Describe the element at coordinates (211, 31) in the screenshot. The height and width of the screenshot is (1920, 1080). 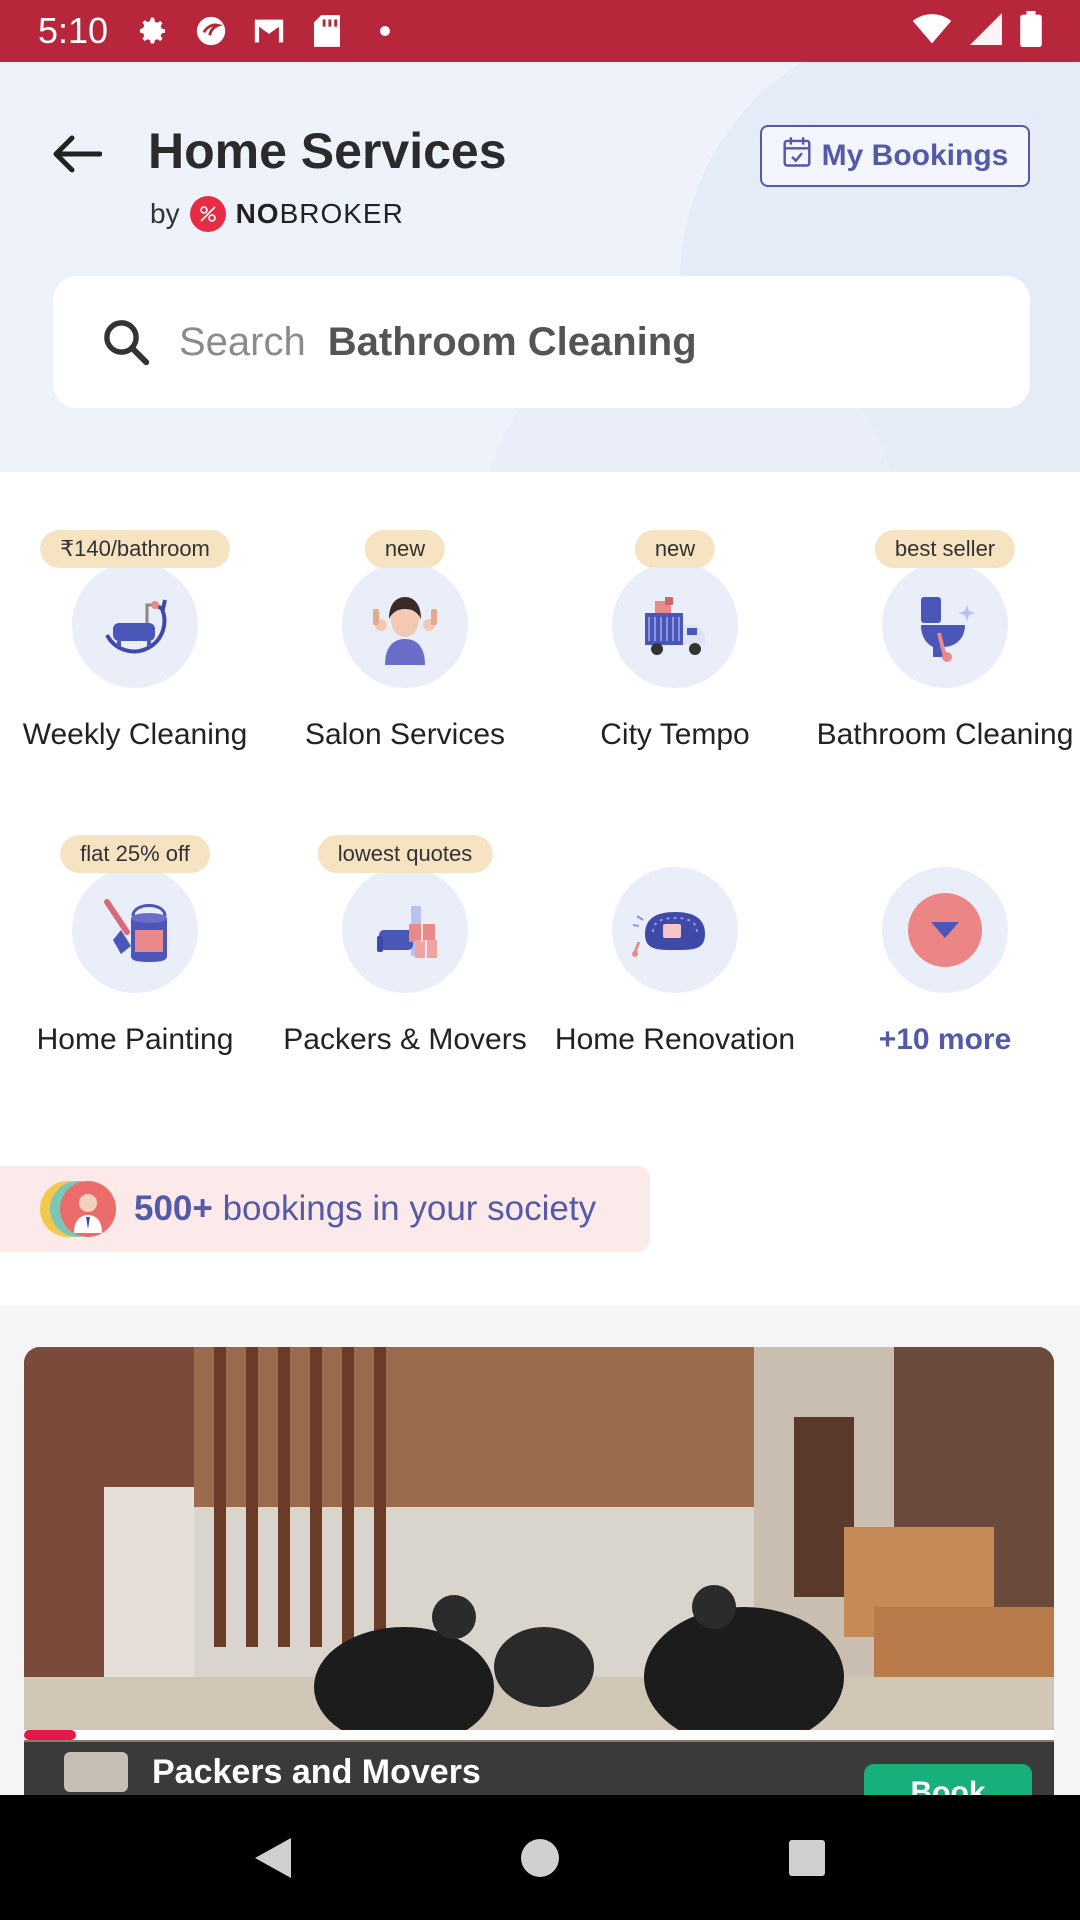
I see `app-icon` at that location.